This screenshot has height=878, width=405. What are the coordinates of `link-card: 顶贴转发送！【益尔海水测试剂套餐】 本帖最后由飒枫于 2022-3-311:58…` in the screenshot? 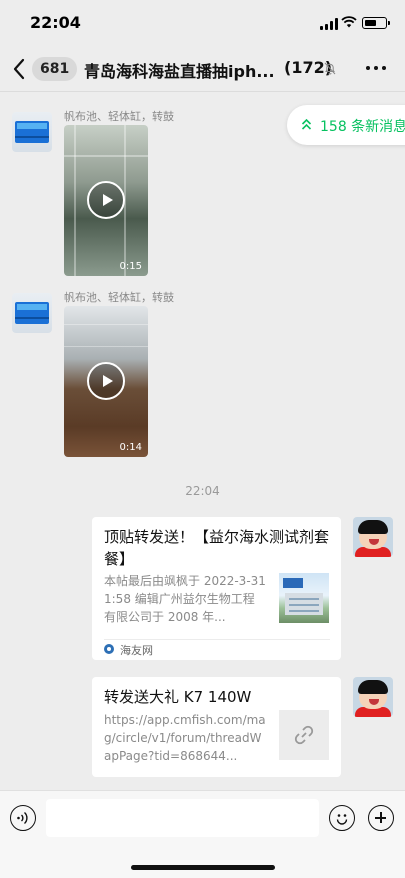 It's located at (216, 588).